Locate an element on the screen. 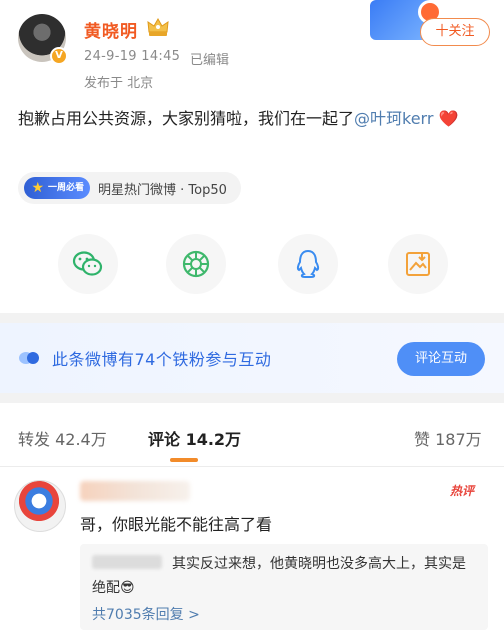 The height and width of the screenshot is (640, 504). moments-icon is located at coordinates (196, 264).